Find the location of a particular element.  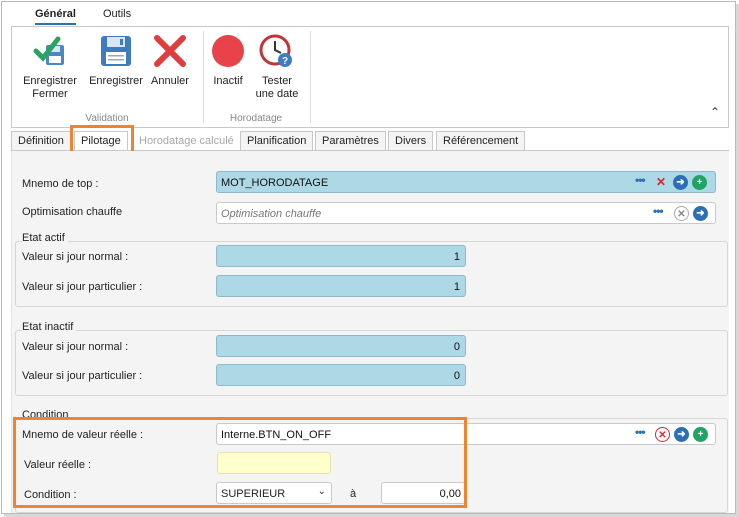

inactive-button: Inactif is located at coordinates (228, 60).